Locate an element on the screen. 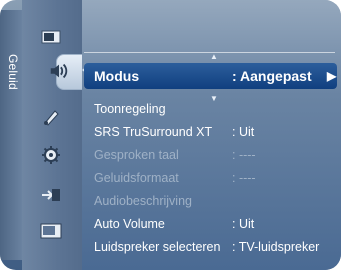 The height and width of the screenshot is (270, 341). category-tab: Geluid is located at coordinates (11, 135).